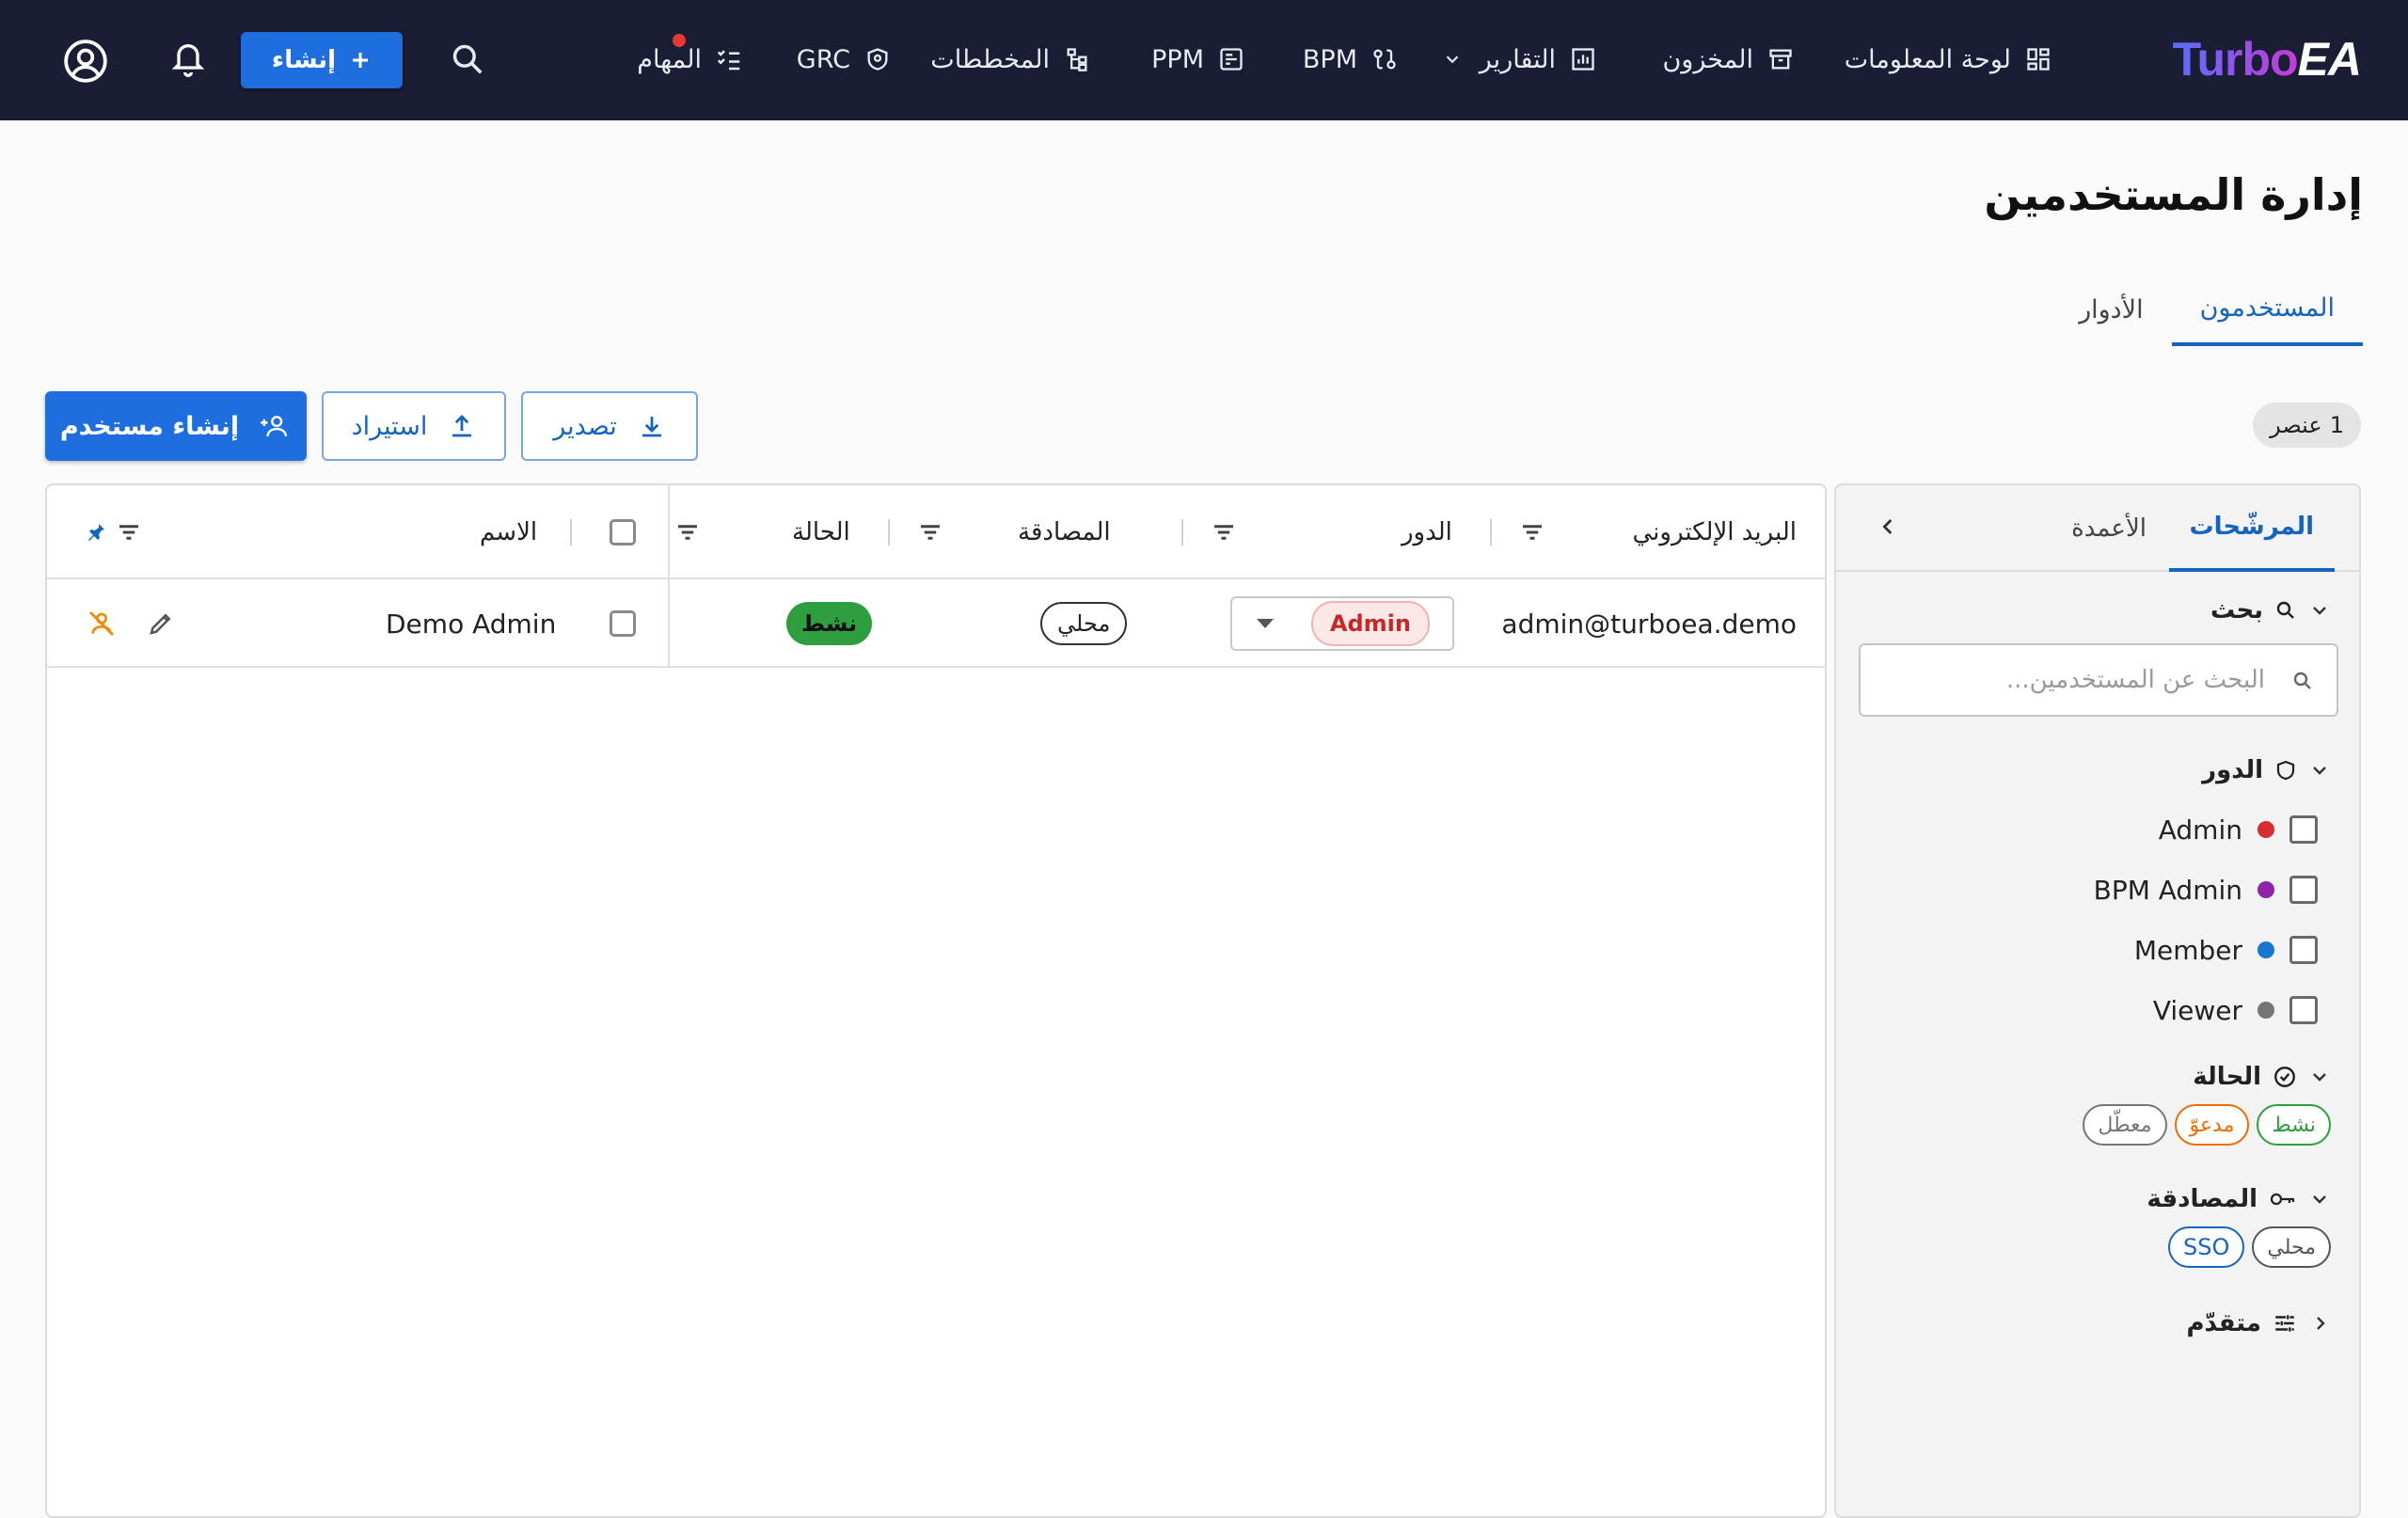  What do you see at coordinates (690, 58) in the screenshot?
I see `nav-item-tasks: المهام` at bounding box center [690, 58].